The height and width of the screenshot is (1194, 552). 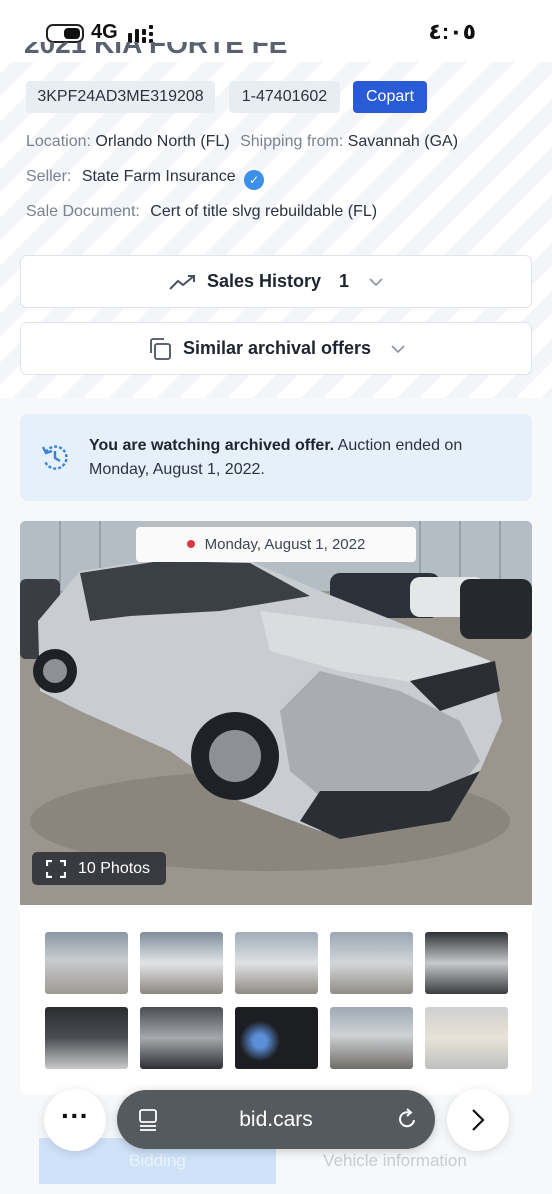 I want to click on url-text: bid.cars, so click(x=276, y=1119).